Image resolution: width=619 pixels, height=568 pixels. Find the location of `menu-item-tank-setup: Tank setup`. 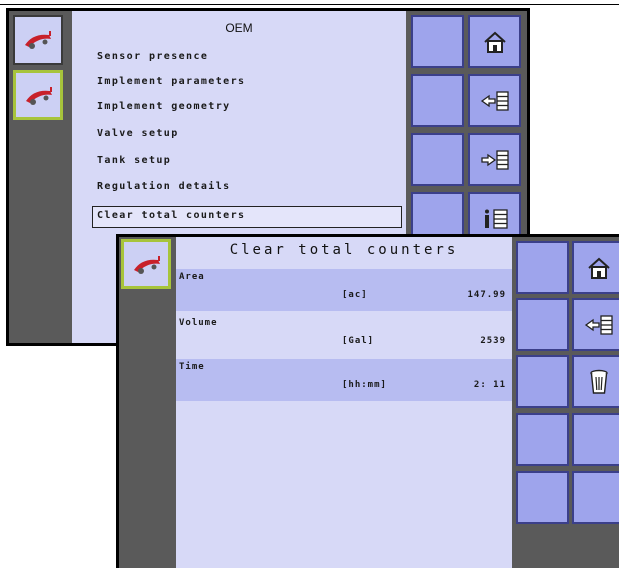

menu-item-tank-setup: Tank setup is located at coordinates (134, 160).